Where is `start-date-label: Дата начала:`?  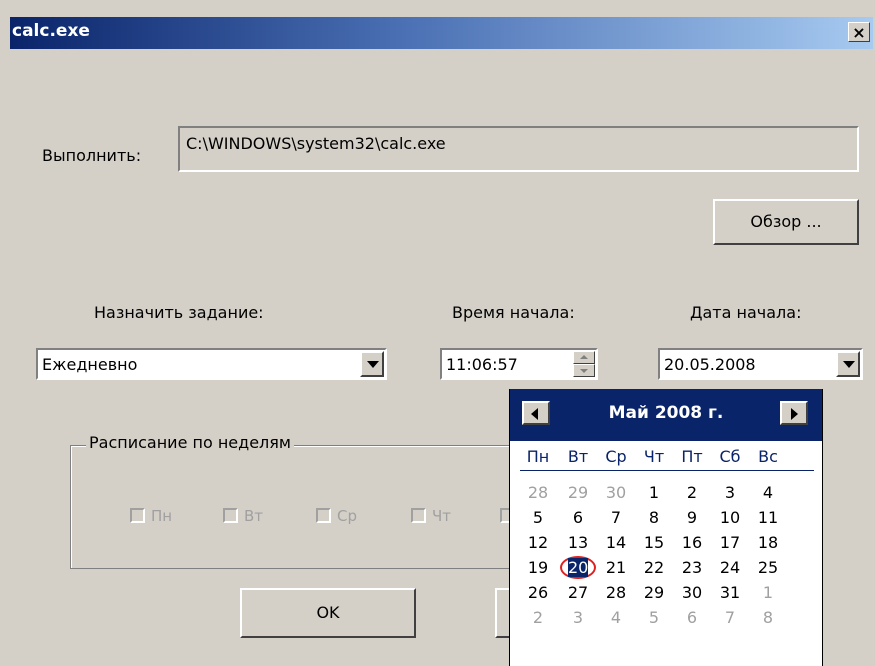
start-date-label: Дата начала: is located at coordinates (746, 312).